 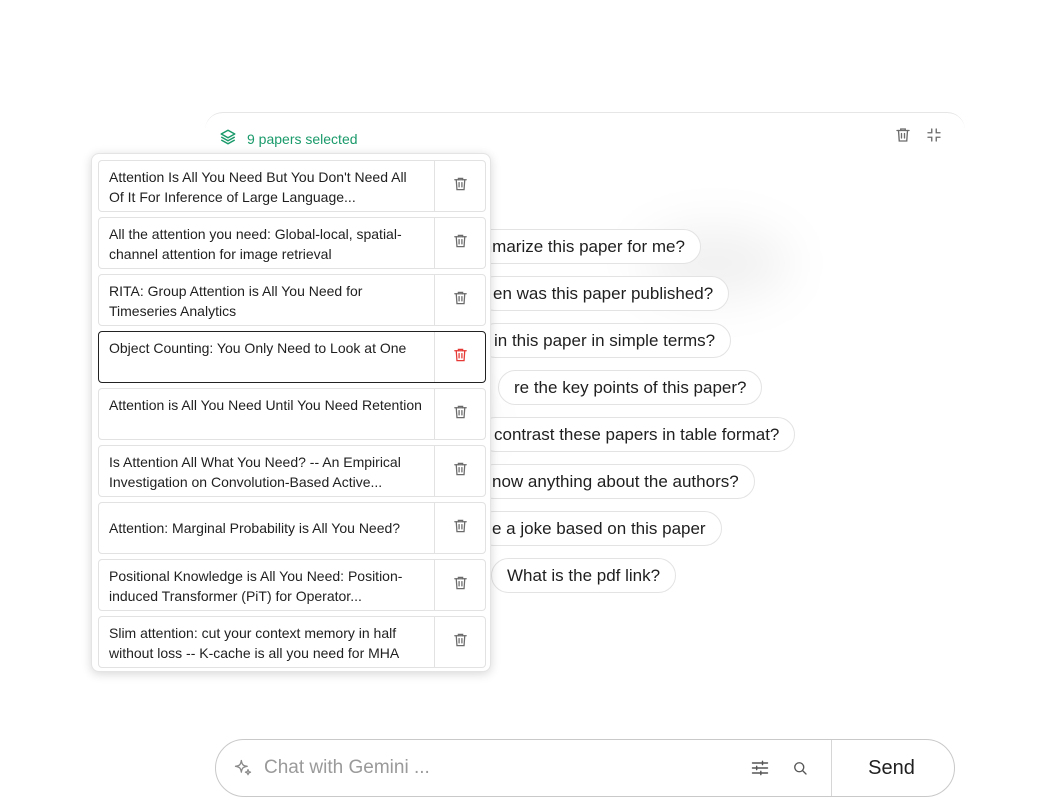 I want to click on suggestion-chip: e a joke based on this paper, so click(x=599, y=528).